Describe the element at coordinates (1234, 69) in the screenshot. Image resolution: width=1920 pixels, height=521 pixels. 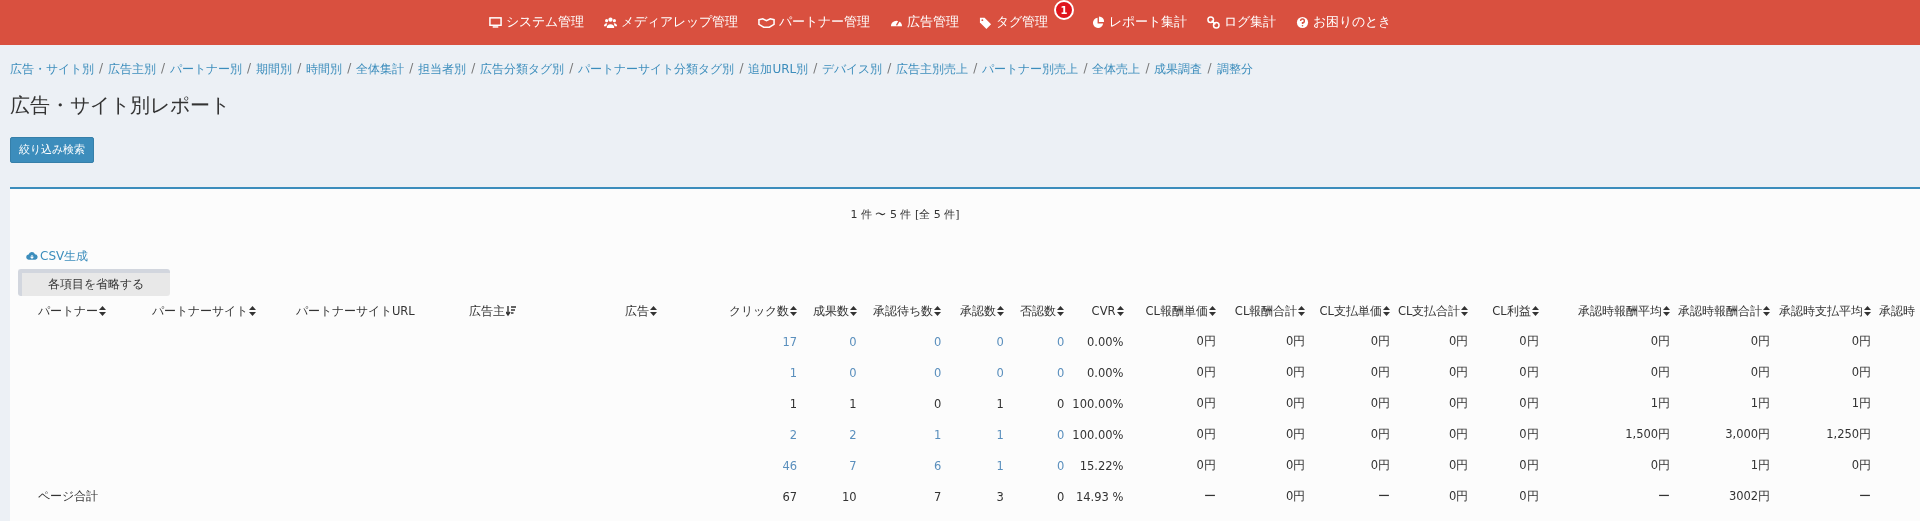
I see `breadcrumb-link: 調整分` at that location.